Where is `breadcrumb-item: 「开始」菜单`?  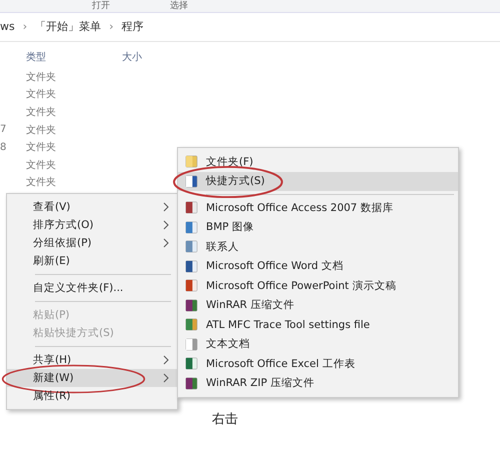 breadcrumb-item: 「开始」菜单 is located at coordinates (68, 26).